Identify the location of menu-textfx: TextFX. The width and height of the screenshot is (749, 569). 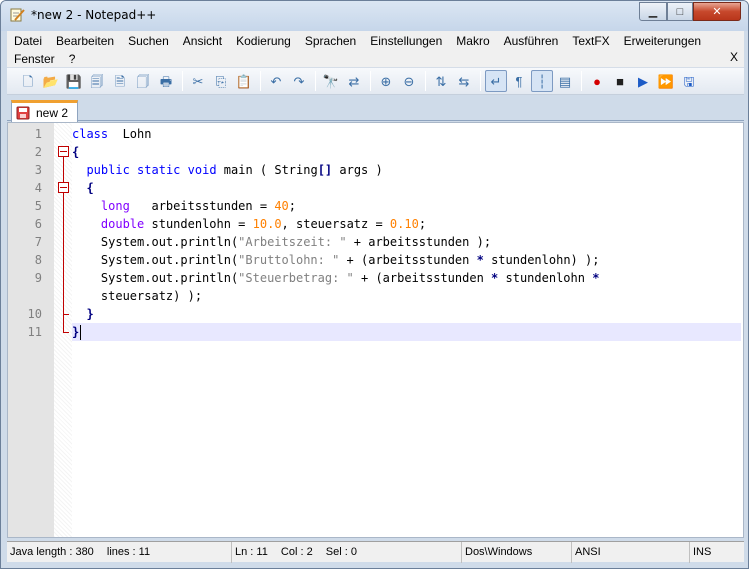
(590, 41).